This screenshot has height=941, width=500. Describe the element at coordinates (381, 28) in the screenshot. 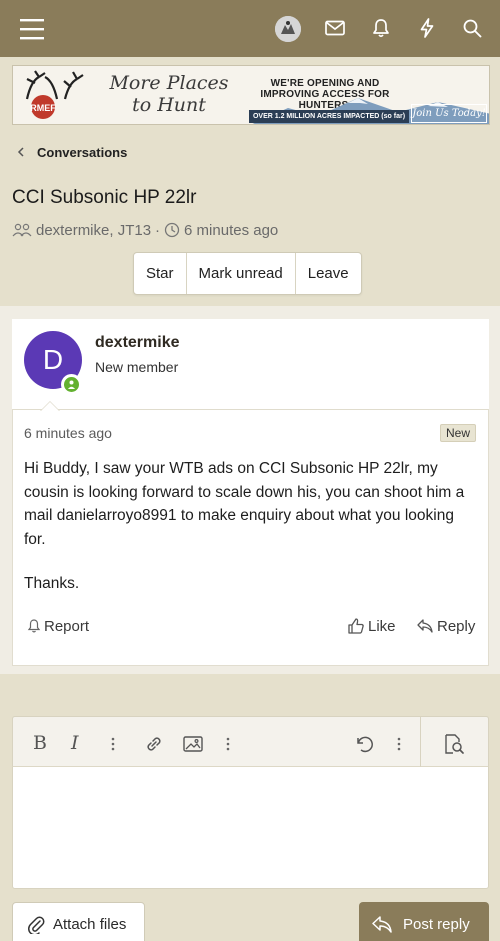

I see `bell-icon` at that location.